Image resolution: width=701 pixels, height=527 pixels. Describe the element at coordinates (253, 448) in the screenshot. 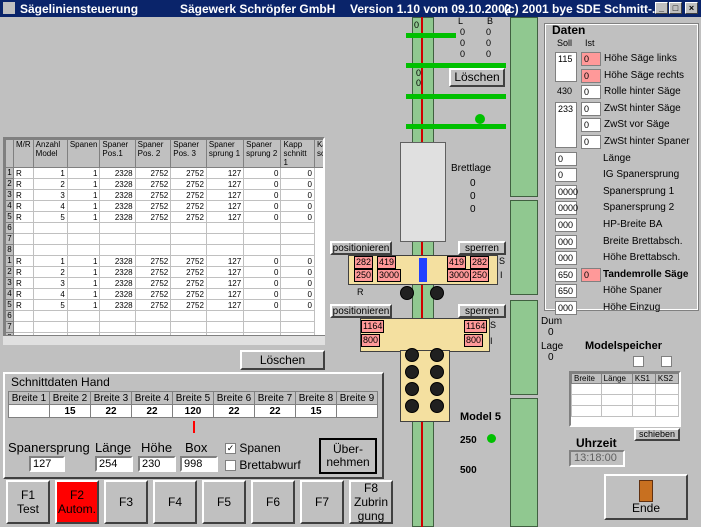

I see `spanen-checkbox: ✓ Spanen` at that location.